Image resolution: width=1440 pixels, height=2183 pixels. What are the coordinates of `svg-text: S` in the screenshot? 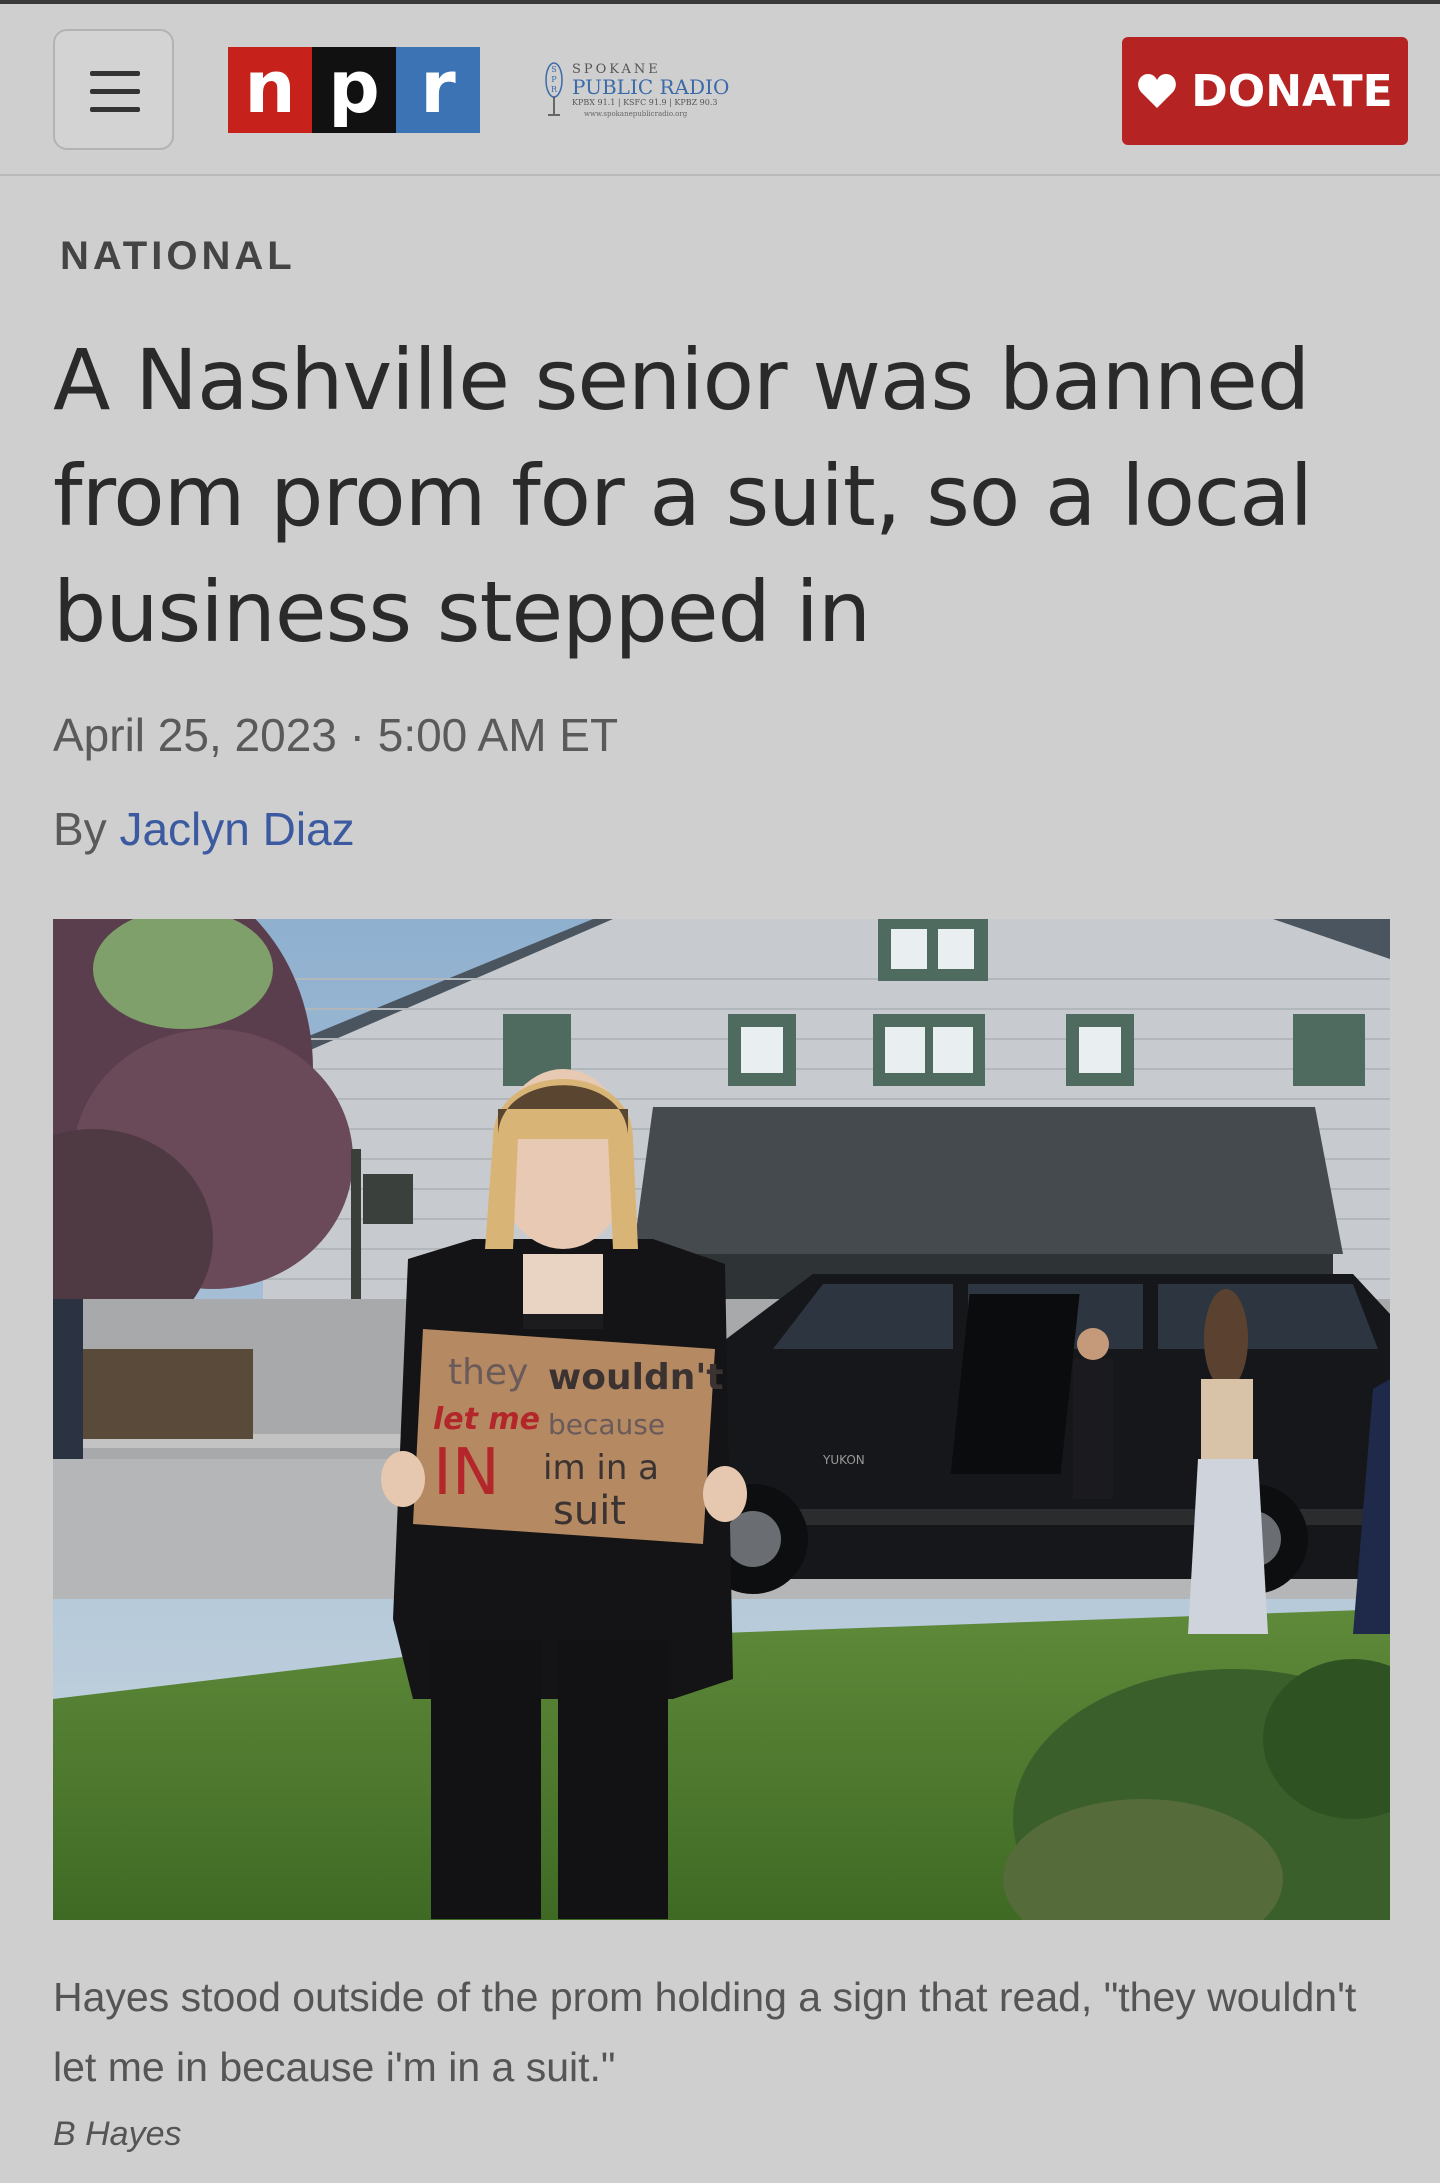 It's located at (553, 69).